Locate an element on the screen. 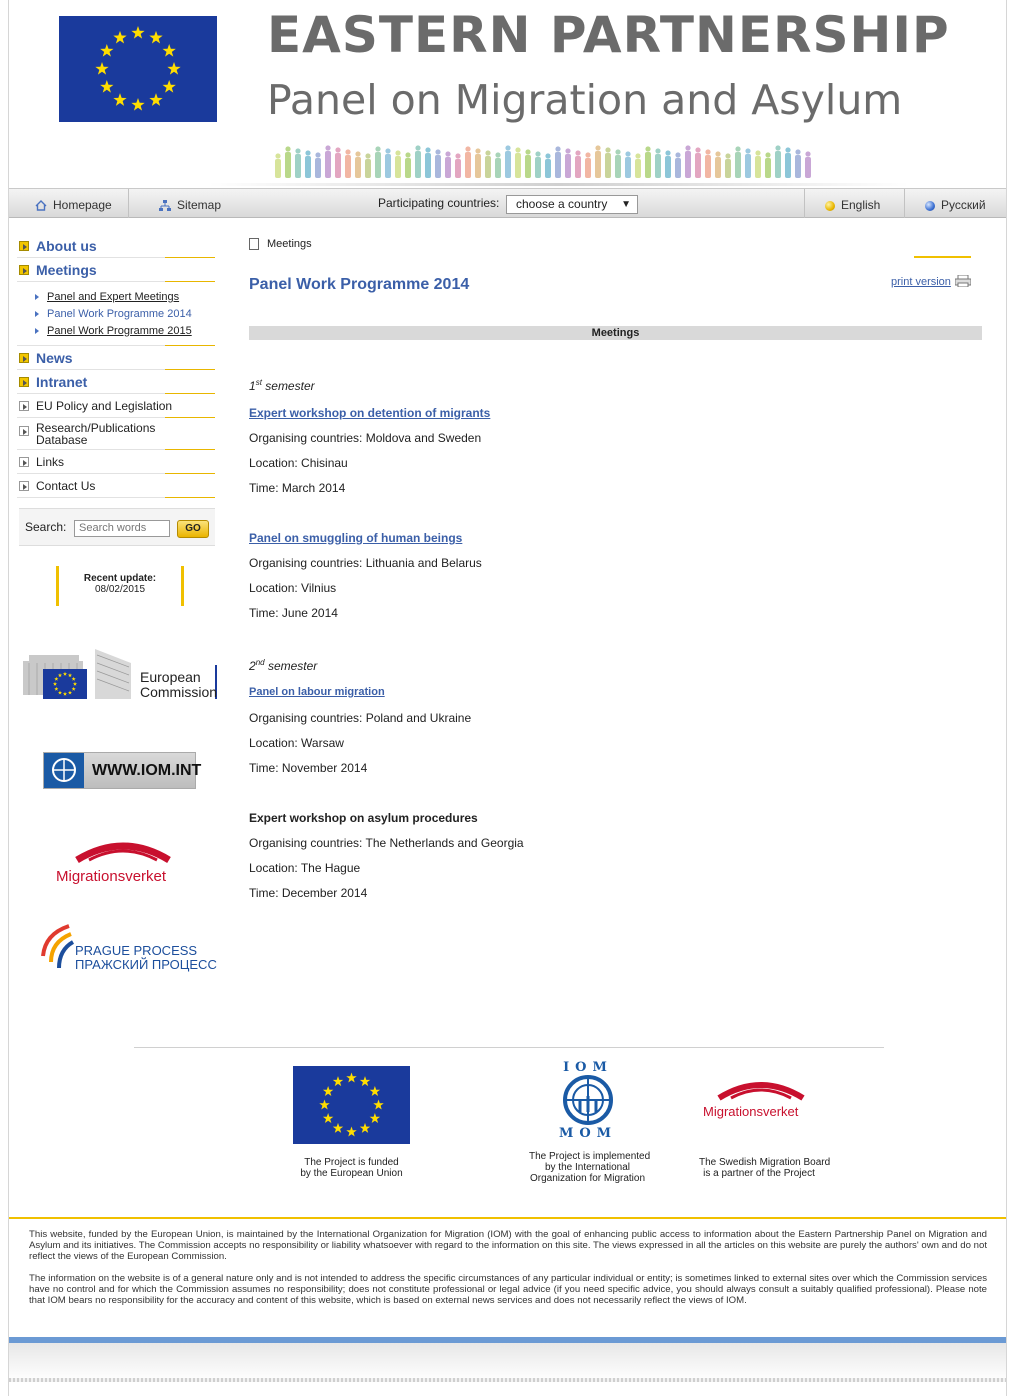  homepage-link: Homepage is located at coordinates (69, 203).